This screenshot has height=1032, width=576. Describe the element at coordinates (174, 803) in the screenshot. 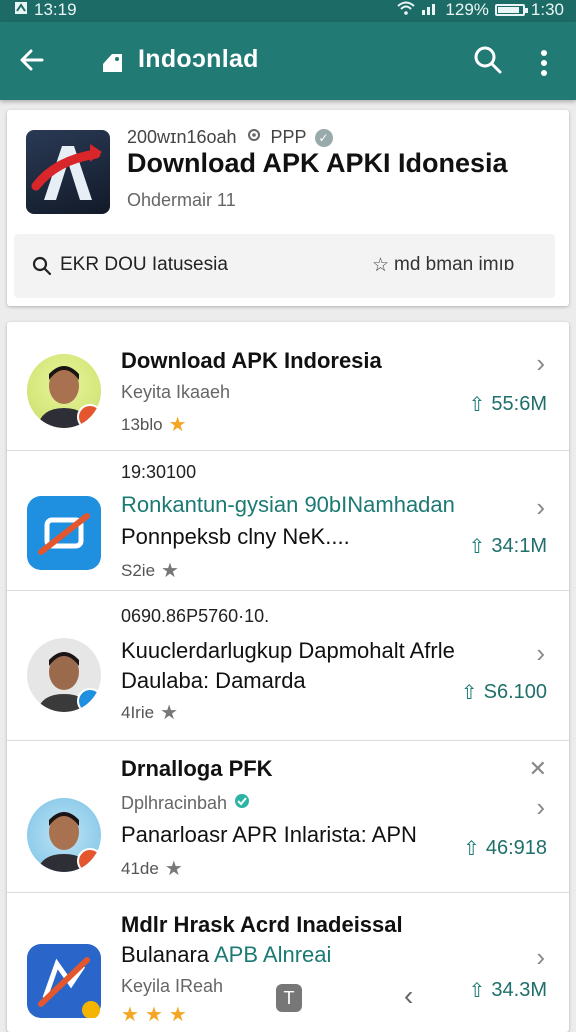

I see `item-subtitle-text: Dplhracinbah` at that location.